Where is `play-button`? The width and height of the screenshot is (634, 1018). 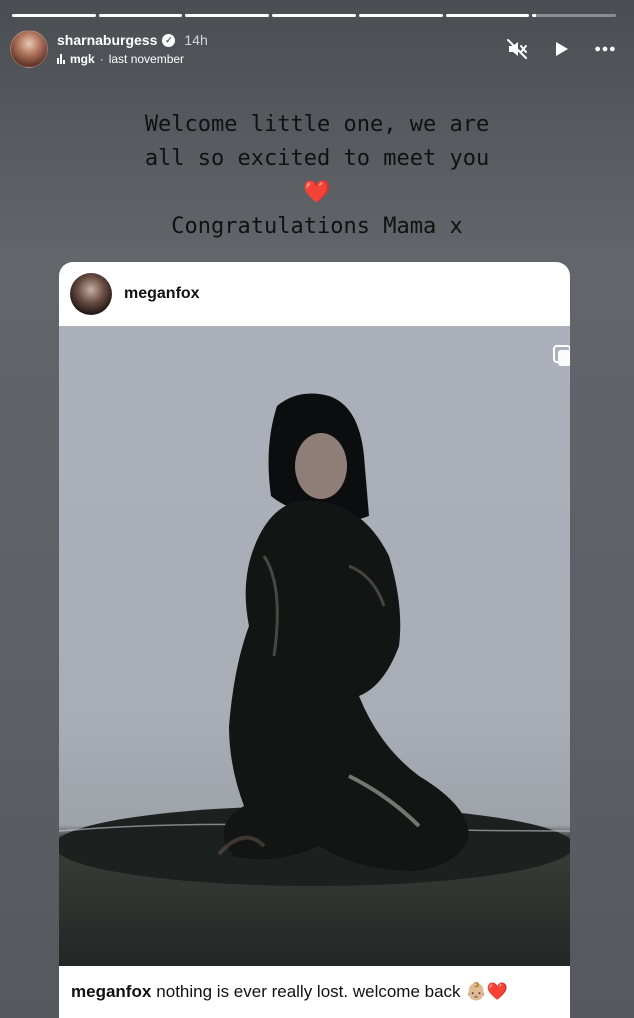
play-button is located at coordinates (561, 49).